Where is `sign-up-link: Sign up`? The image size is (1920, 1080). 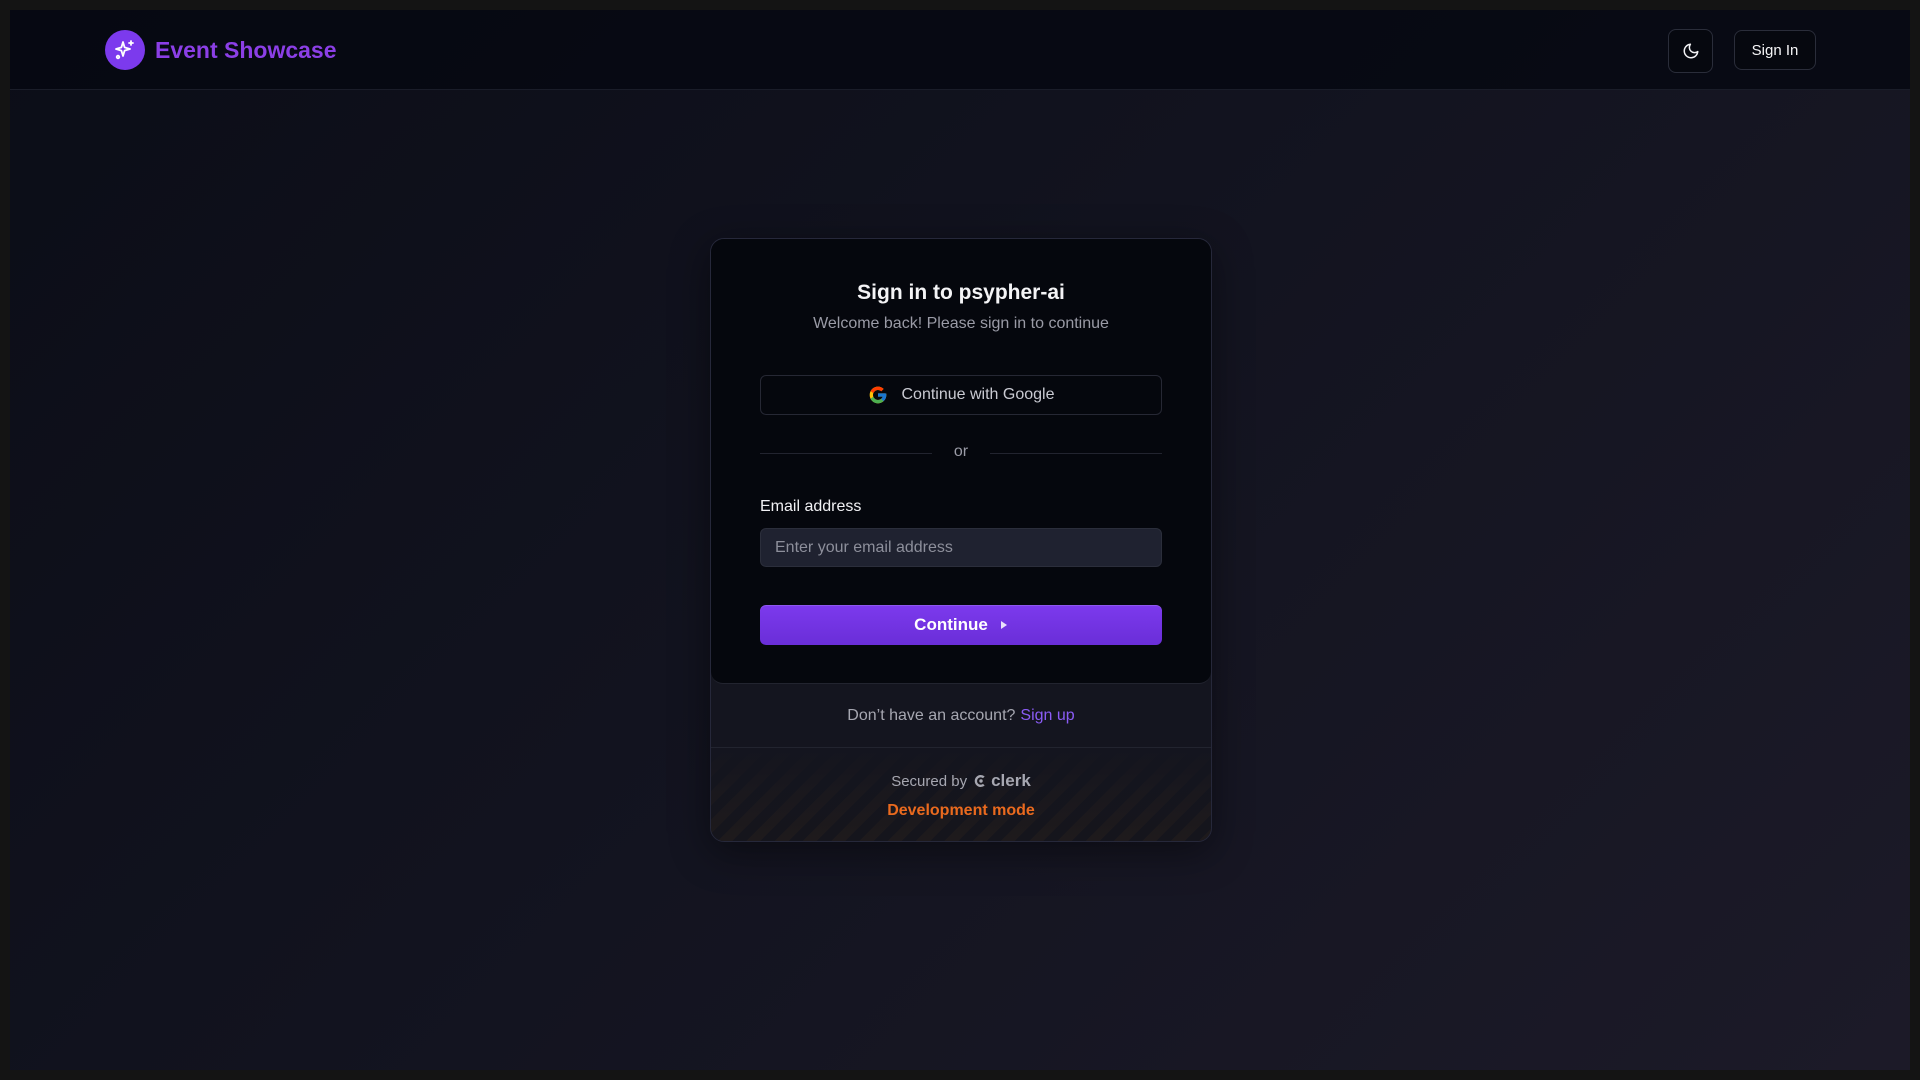 sign-up-link: Sign up is located at coordinates (1047, 716).